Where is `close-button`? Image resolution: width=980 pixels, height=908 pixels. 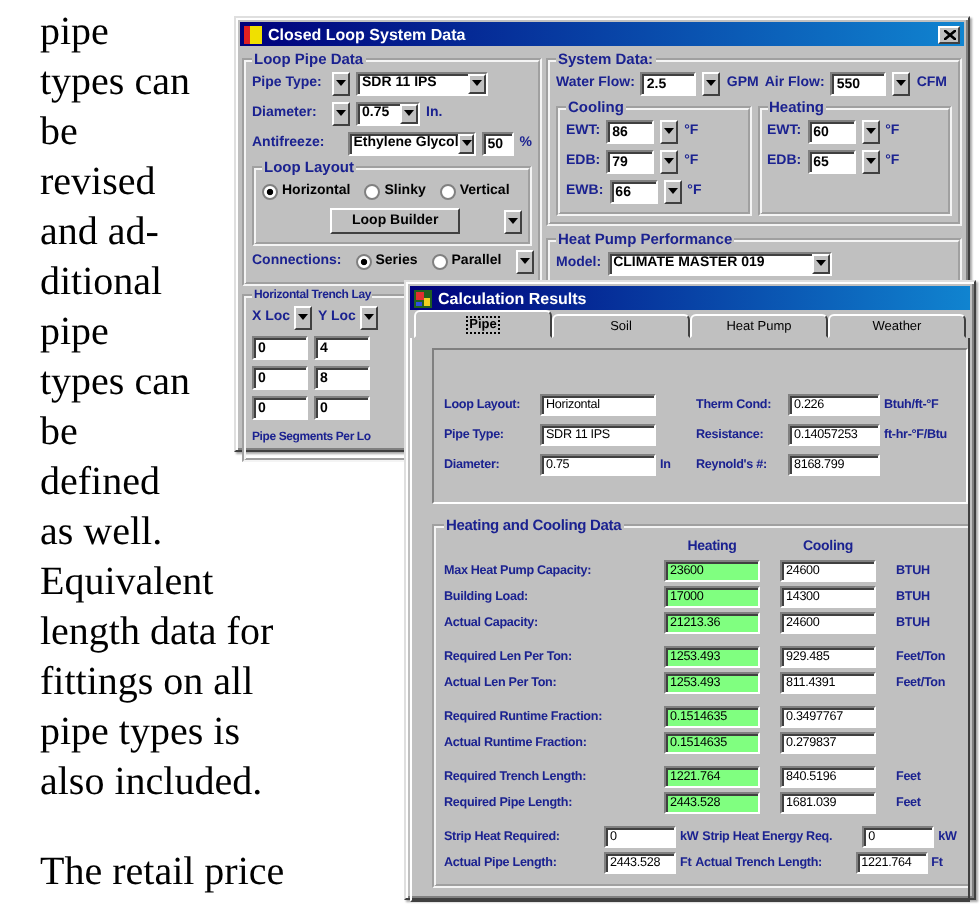
close-button is located at coordinates (949, 34).